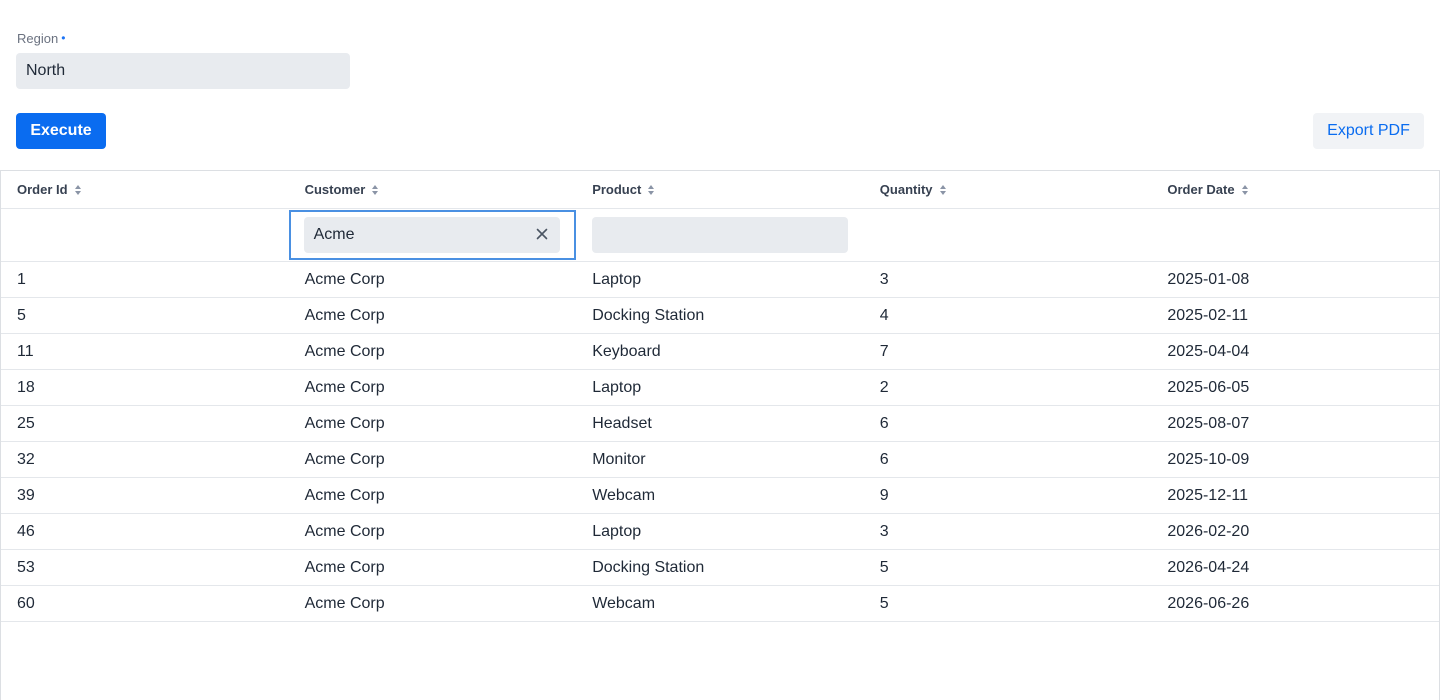 This screenshot has height=700, width=1440. What do you see at coordinates (63, 38) in the screenshot?
I see `required-marker: •` at bounding box center [63, 38].